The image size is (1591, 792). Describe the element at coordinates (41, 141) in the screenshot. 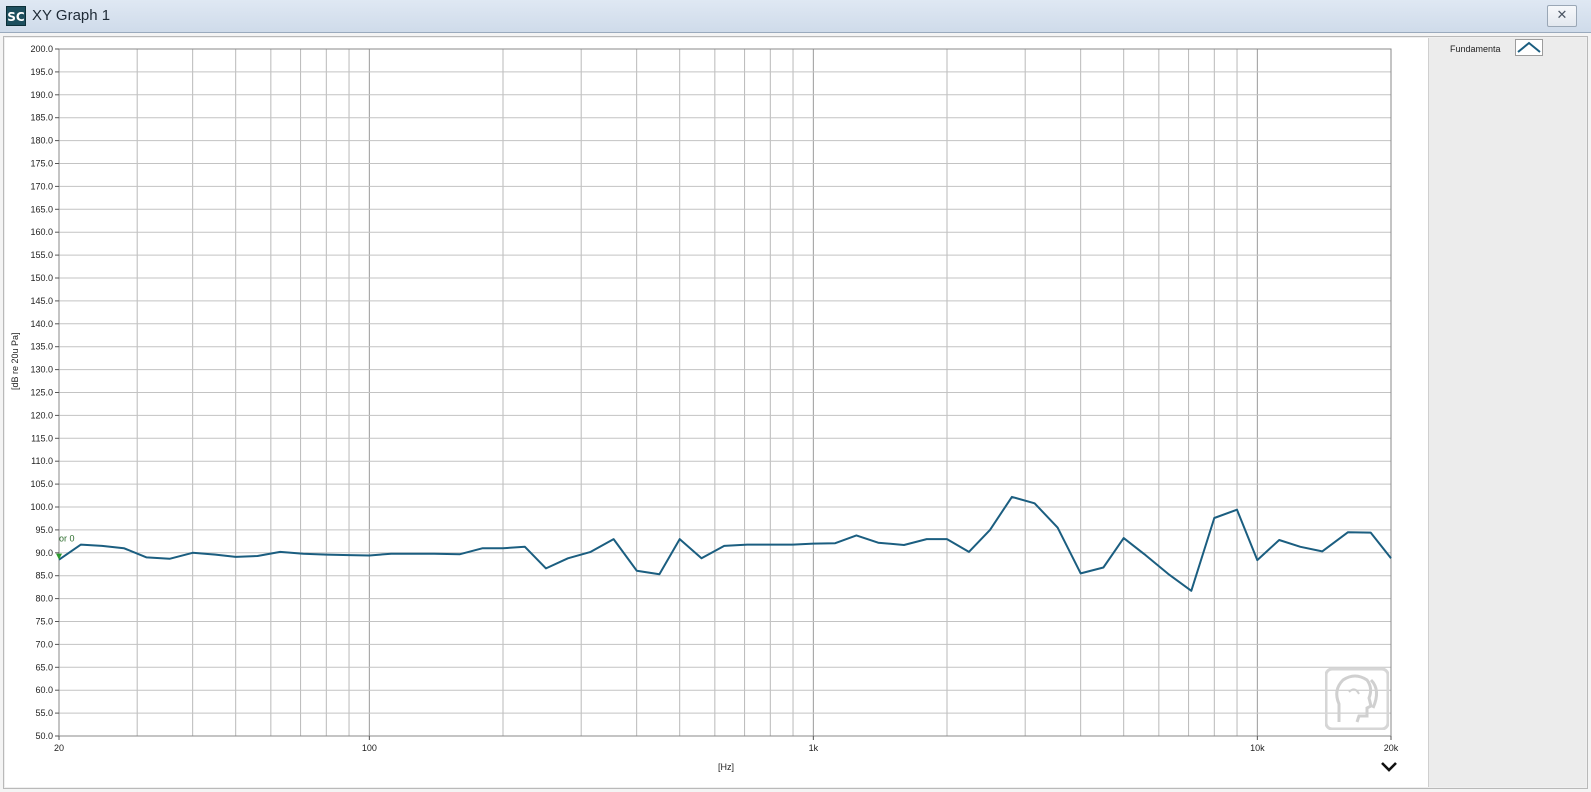

I see `y-tick-label: 180.0` at that location.